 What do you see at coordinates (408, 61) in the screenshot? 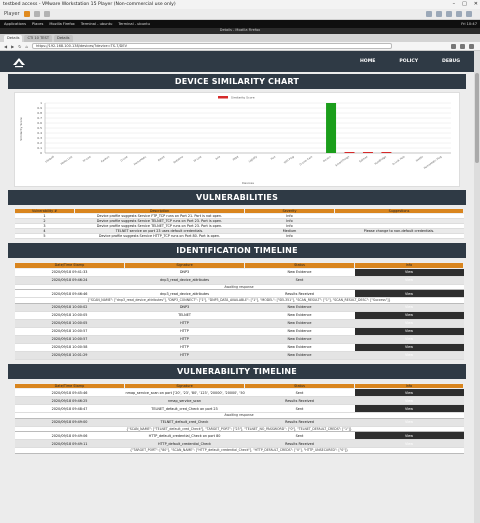
I see `nav-policy: POLICY` at bounding box center [408, 61].